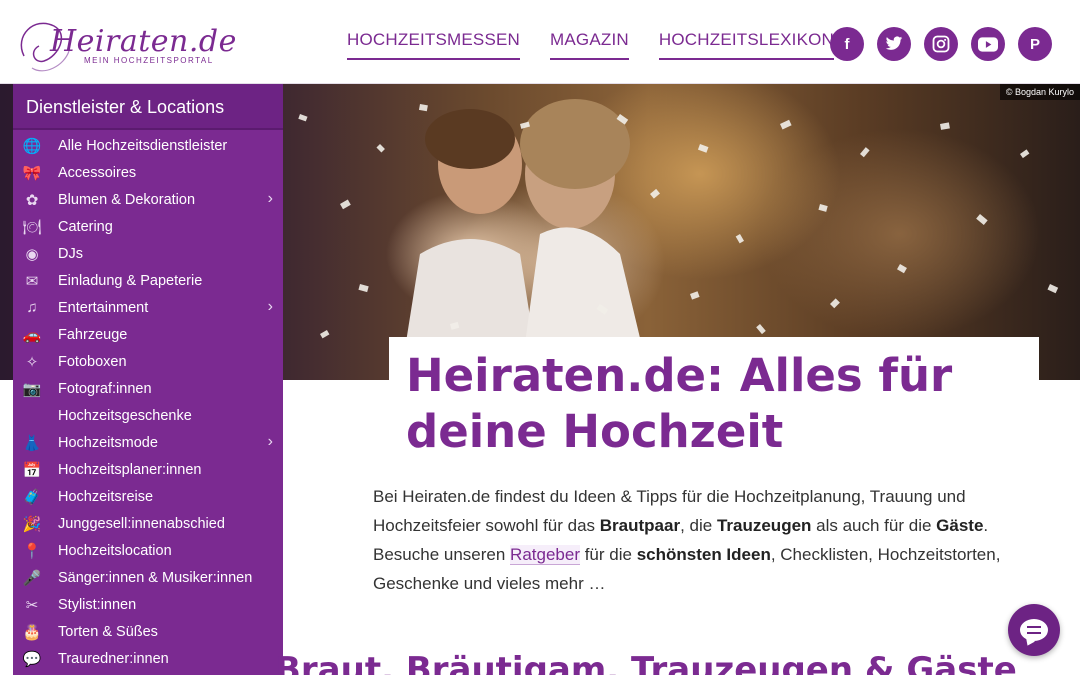 The height and width of the screenshot is (675, 1080). What do you see at coordinates (32, 659) in the screenshot?
I see `speech-icon: 💬` at bounding box center [32, 659].